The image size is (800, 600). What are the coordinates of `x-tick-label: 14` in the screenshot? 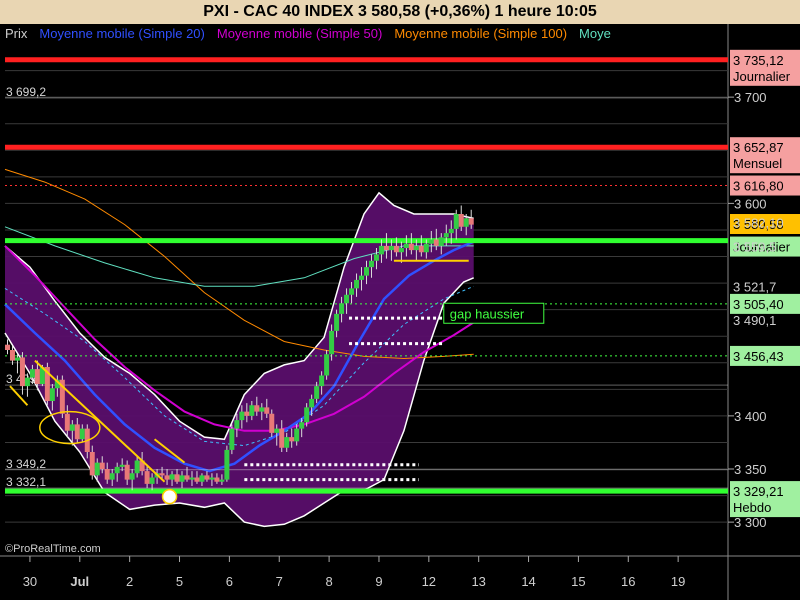 It's located at (528, 581).